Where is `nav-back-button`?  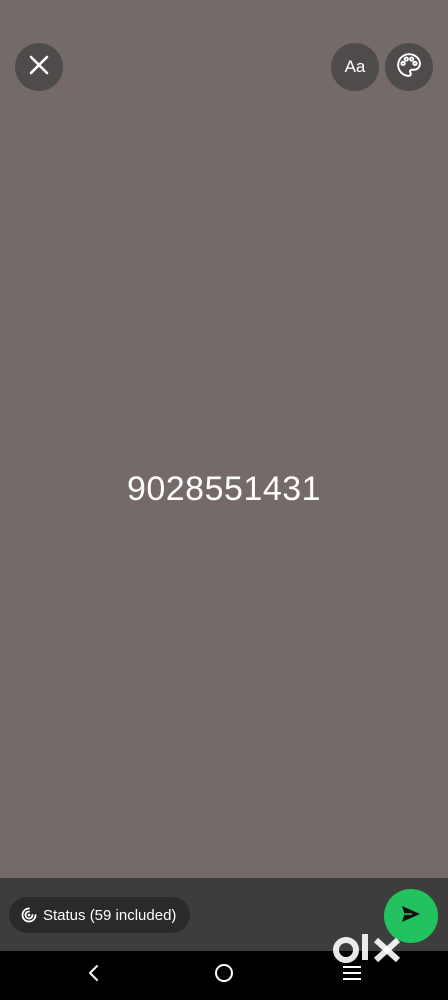
nav-back-button is located at coordinates (94, 975).